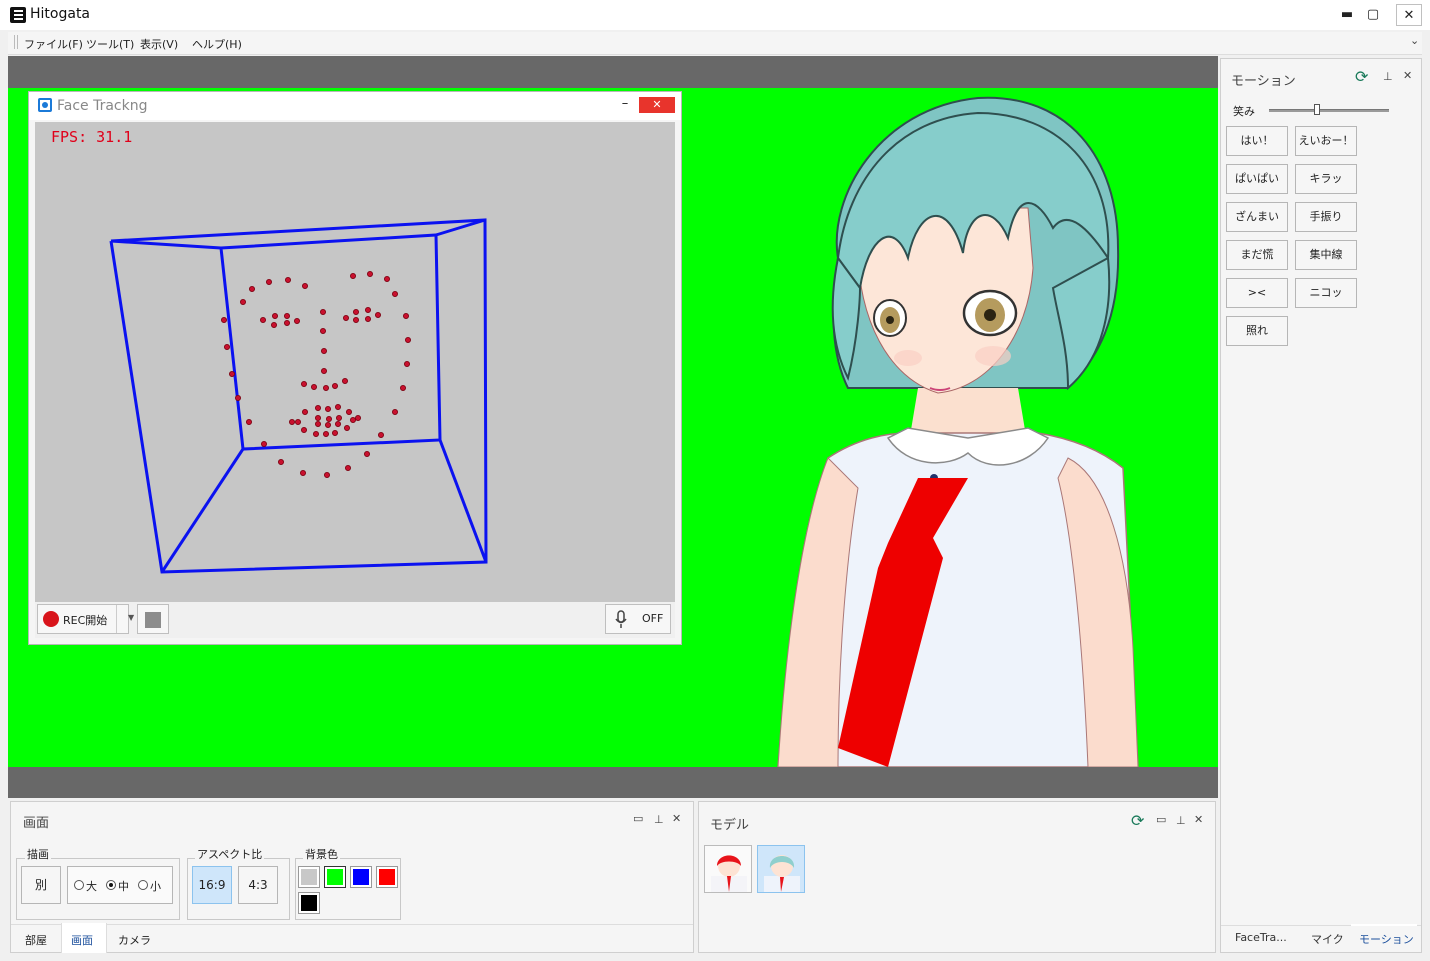 The width and height of the screenshot is (1430, 961). What do you see at coordinates (1257, 179) in the screenshot?
I see `motion-button-baibai: ぱいぱい` at bounding box center [1257, 179].